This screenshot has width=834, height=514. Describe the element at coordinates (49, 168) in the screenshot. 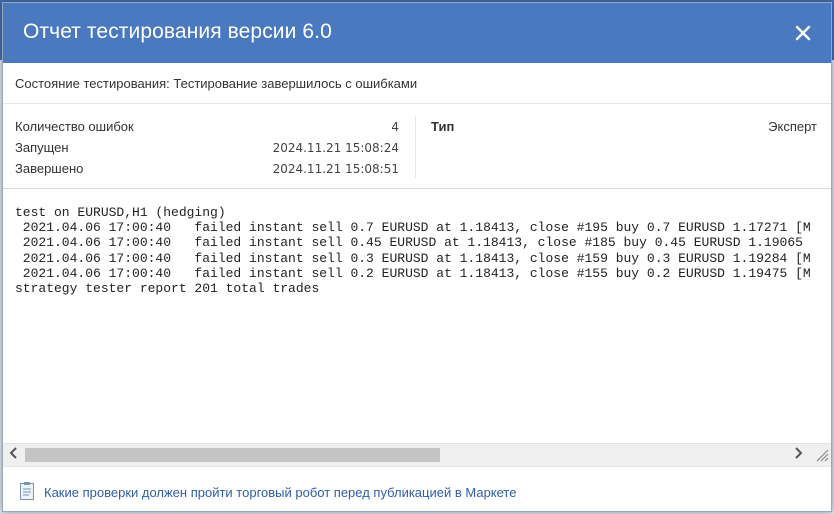

I see `finished-label: Завершено` at that location.